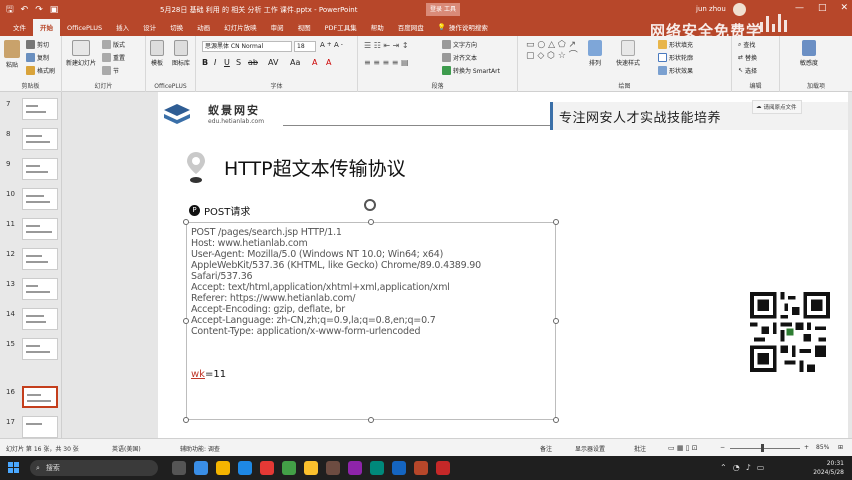 This screenshot has height=480, width=852. Describe the element at coordinates (186, 321) in the screenshot. I see `resize-handle-l` at that location.